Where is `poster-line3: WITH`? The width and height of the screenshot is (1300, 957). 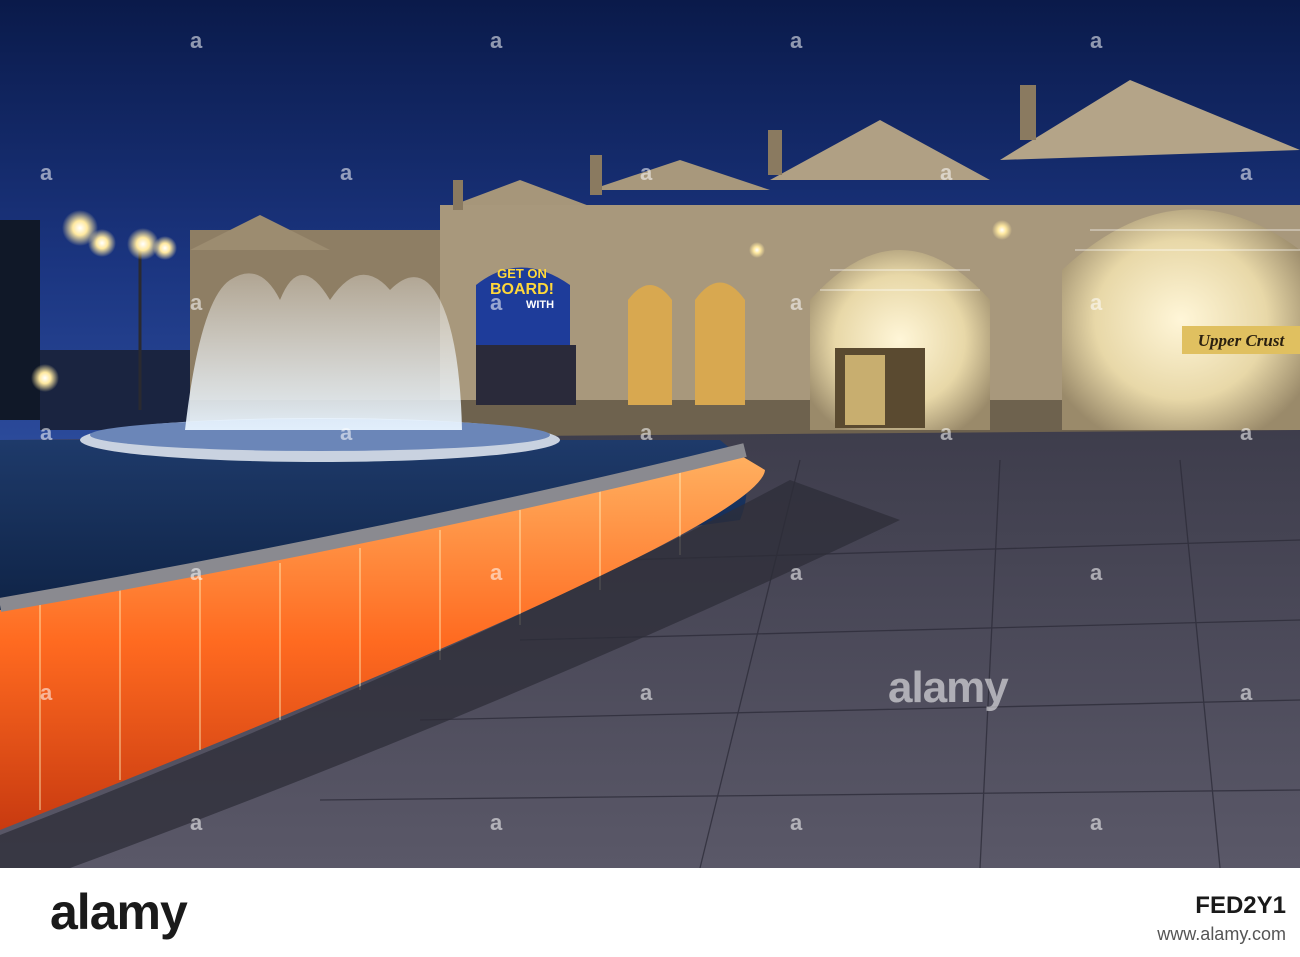 poster-line3: WITH is located at coordinates (540, 305).